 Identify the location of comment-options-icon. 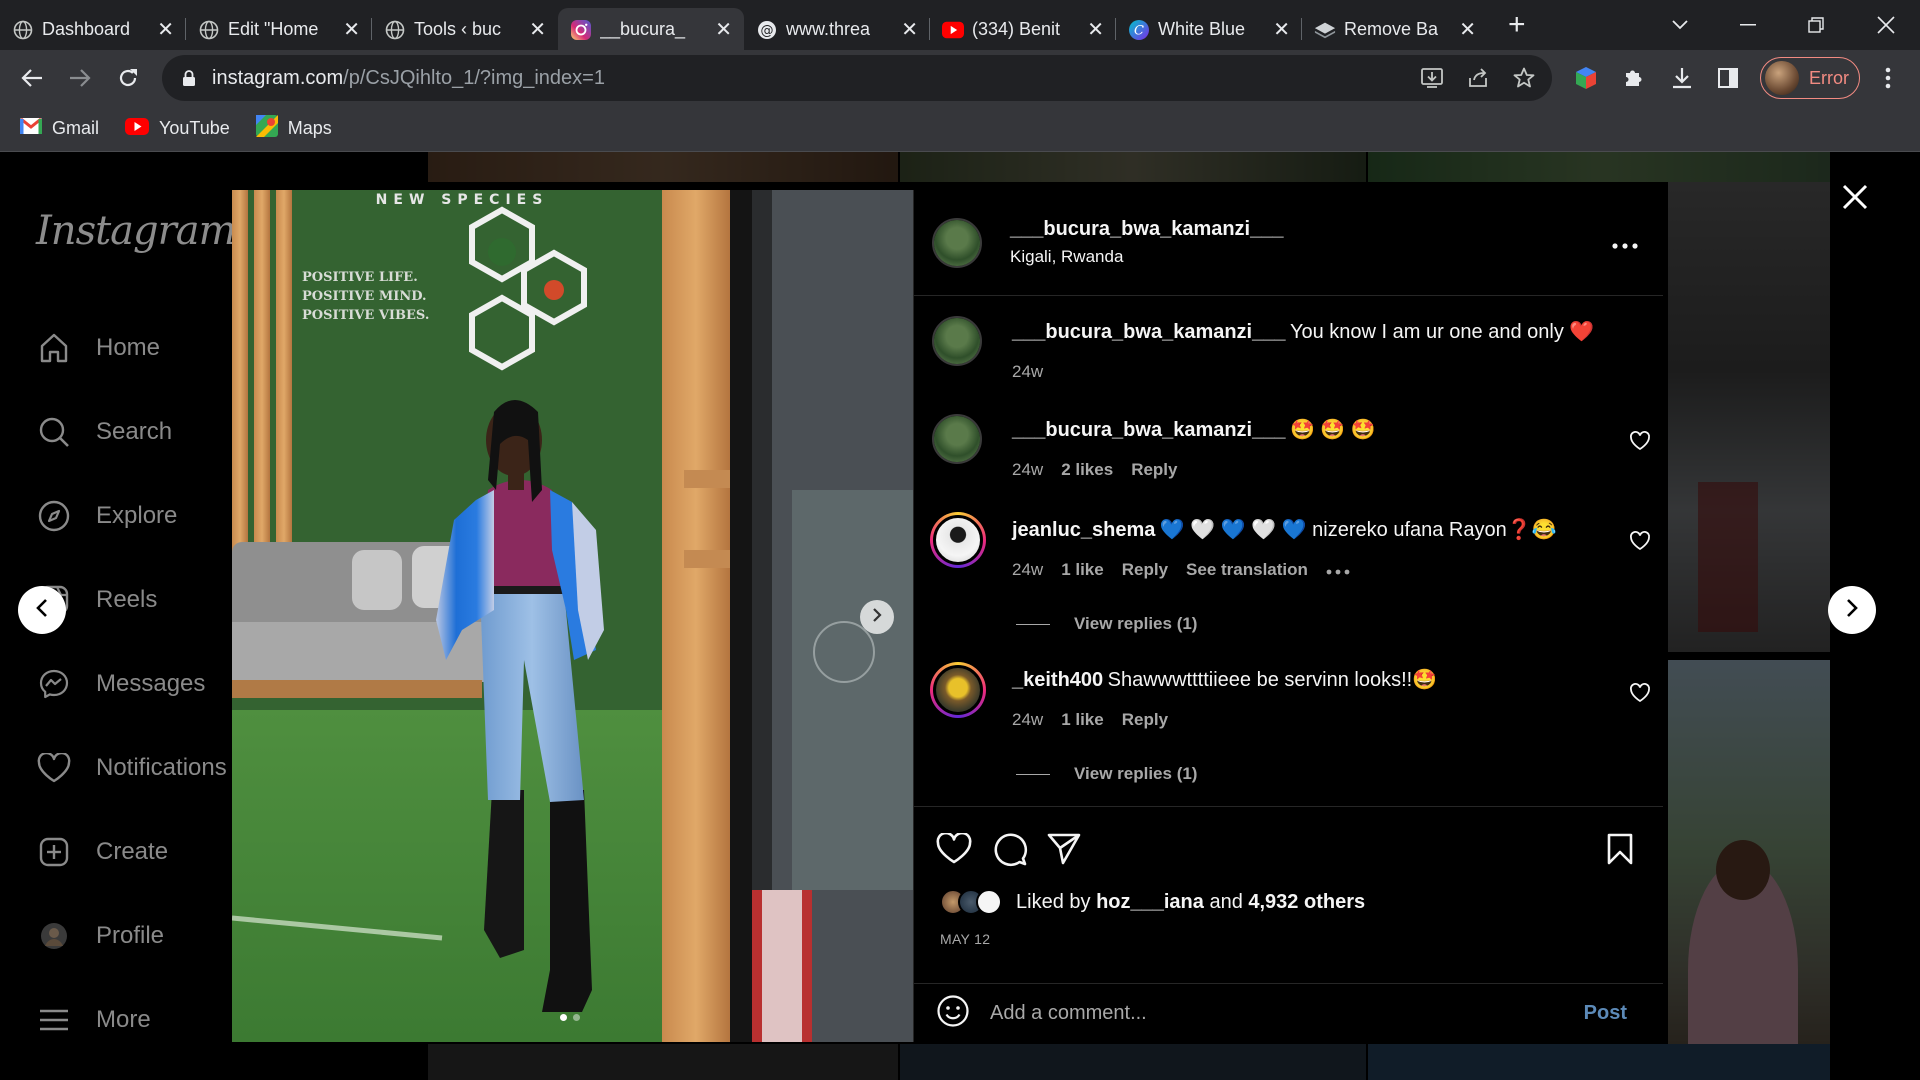
(1338, 570).